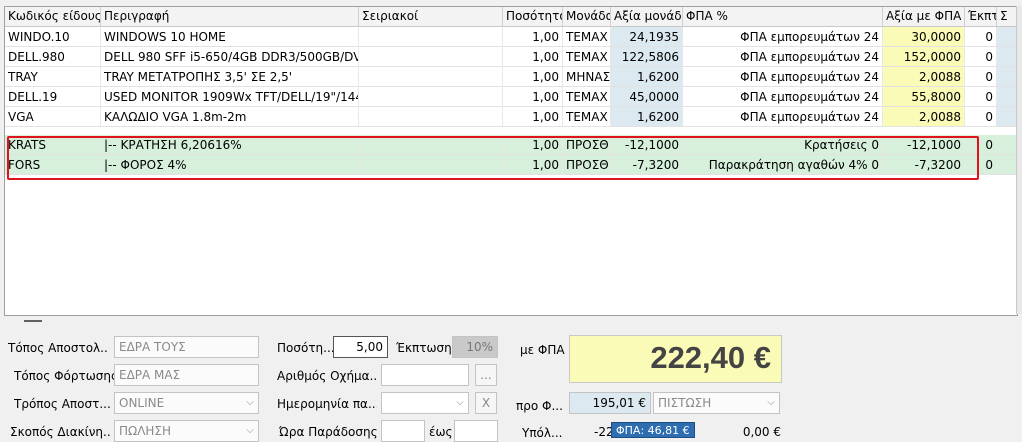 This screenshot has height=442, width=1022. I want to click on clear-date-button: X, so click(486, 403).